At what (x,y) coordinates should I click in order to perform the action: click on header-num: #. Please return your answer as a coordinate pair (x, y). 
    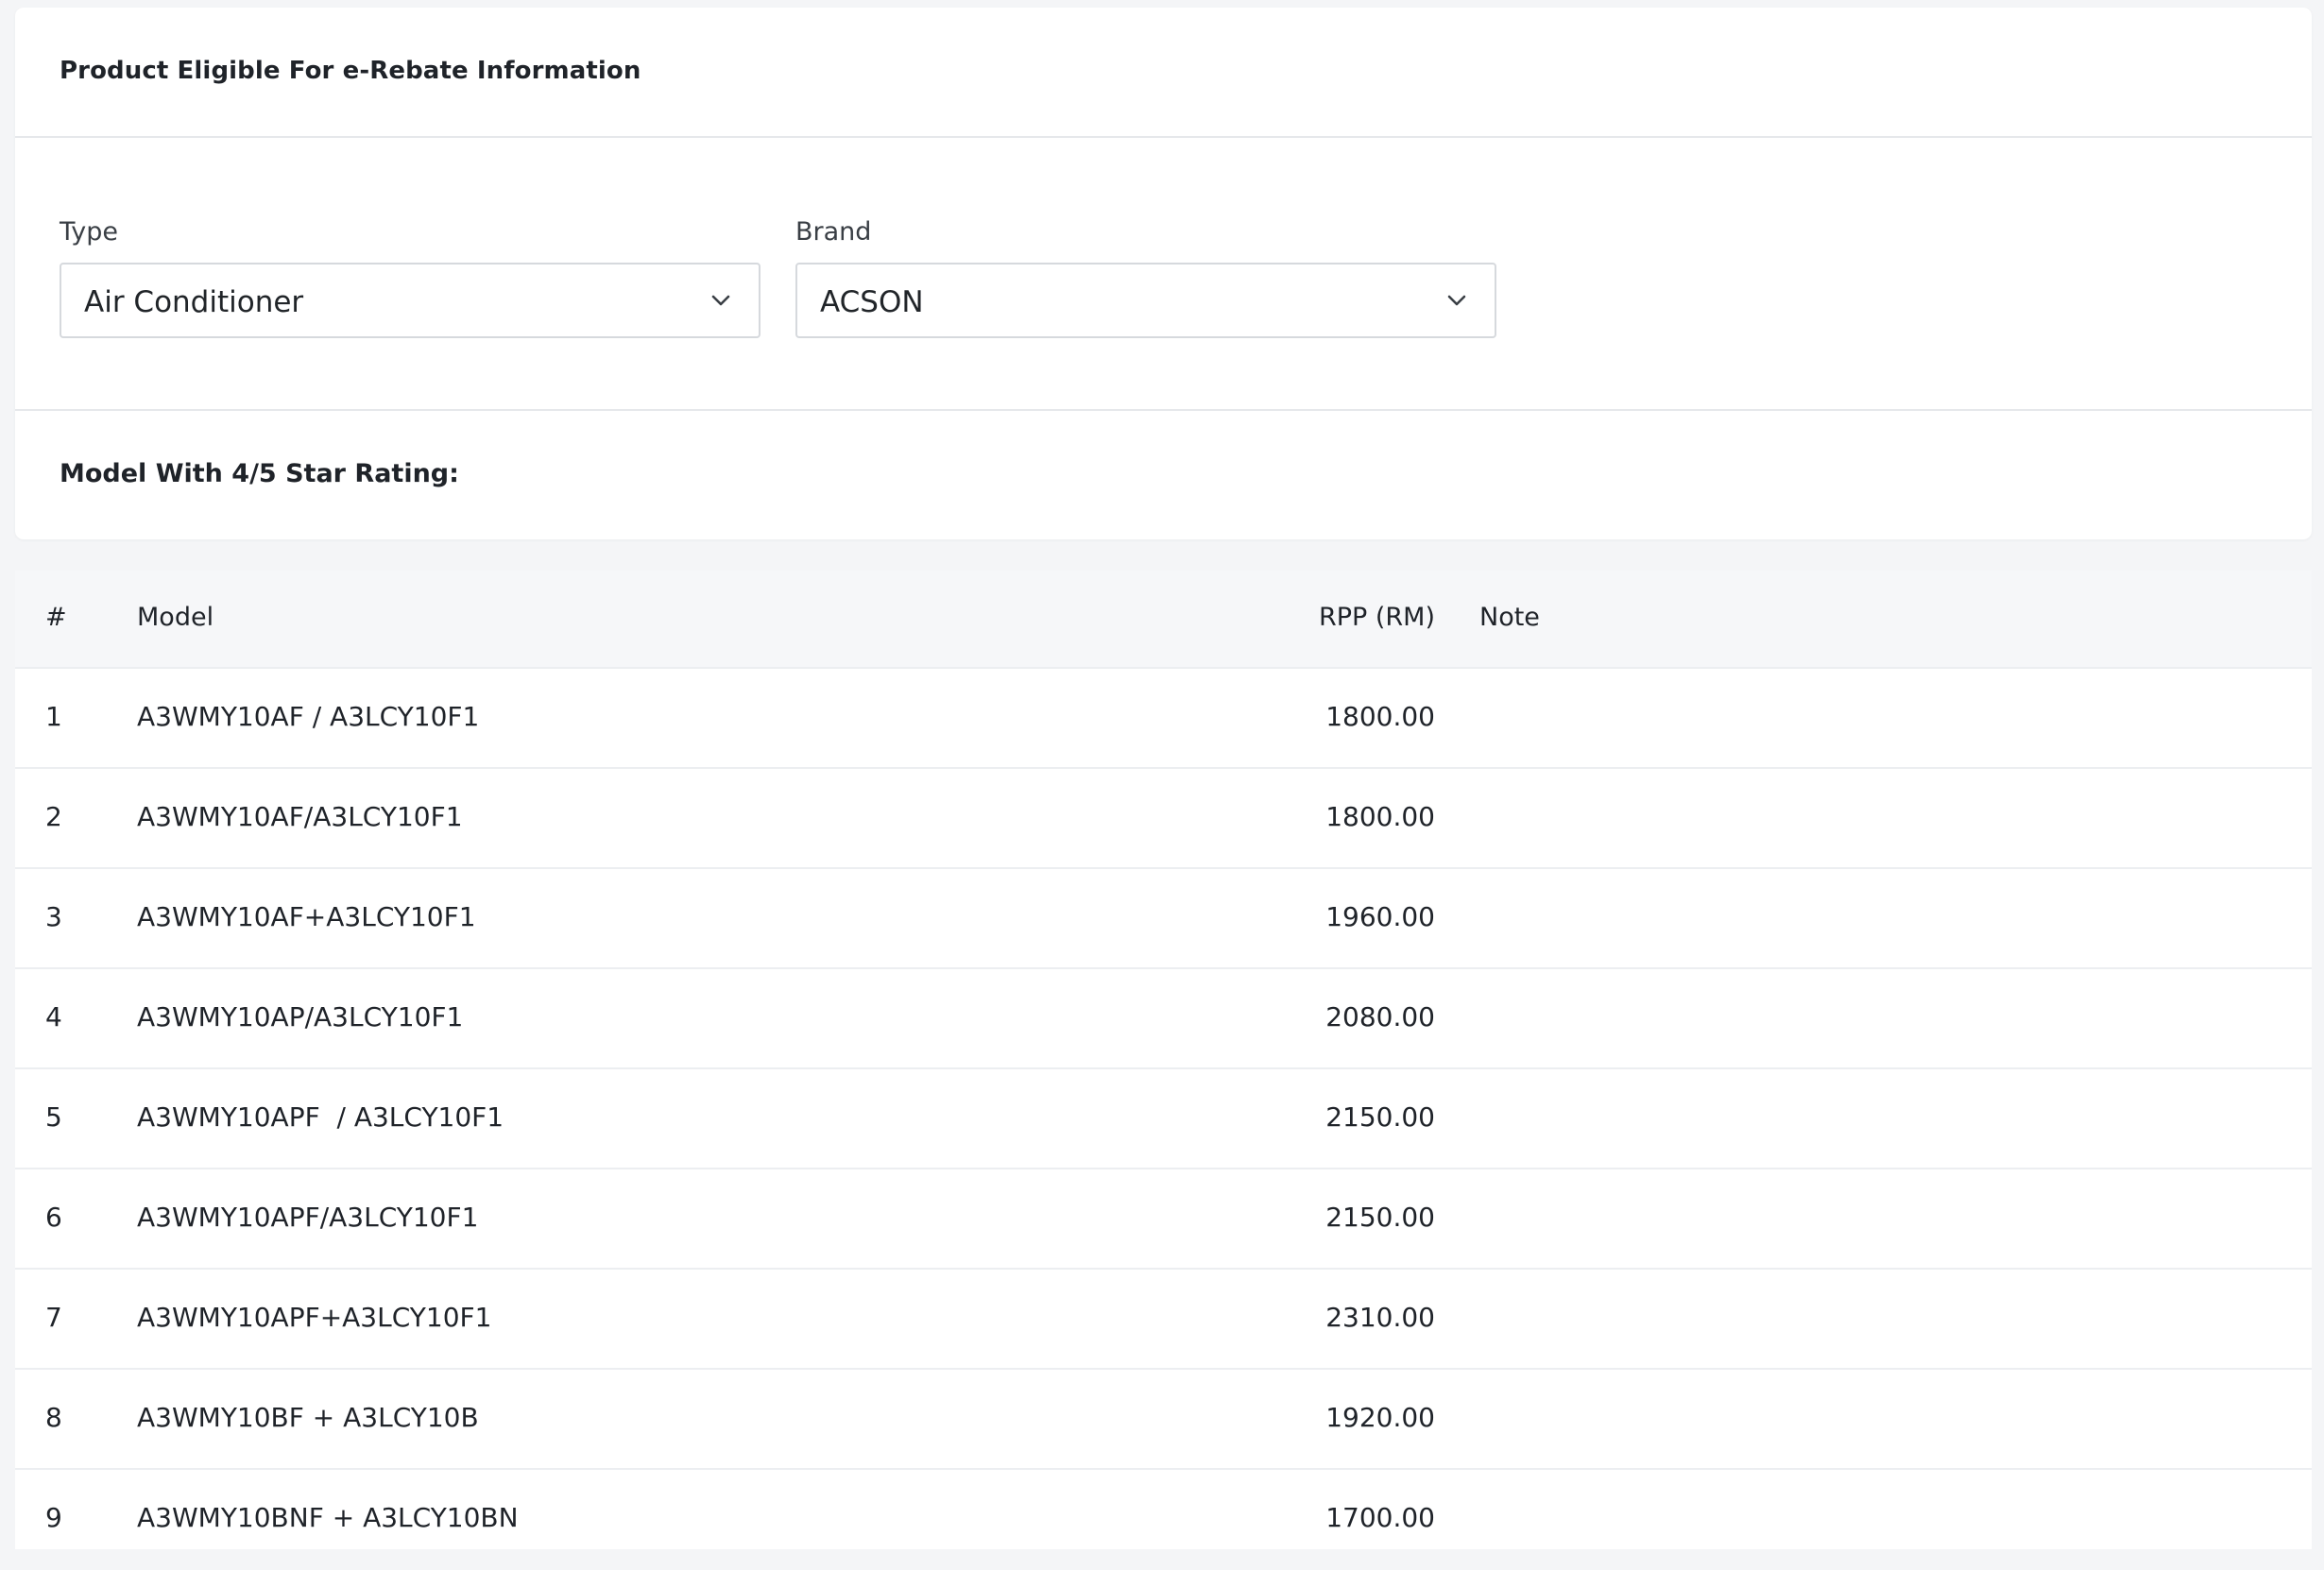
    Looking at the image, I should click on (56, 617).